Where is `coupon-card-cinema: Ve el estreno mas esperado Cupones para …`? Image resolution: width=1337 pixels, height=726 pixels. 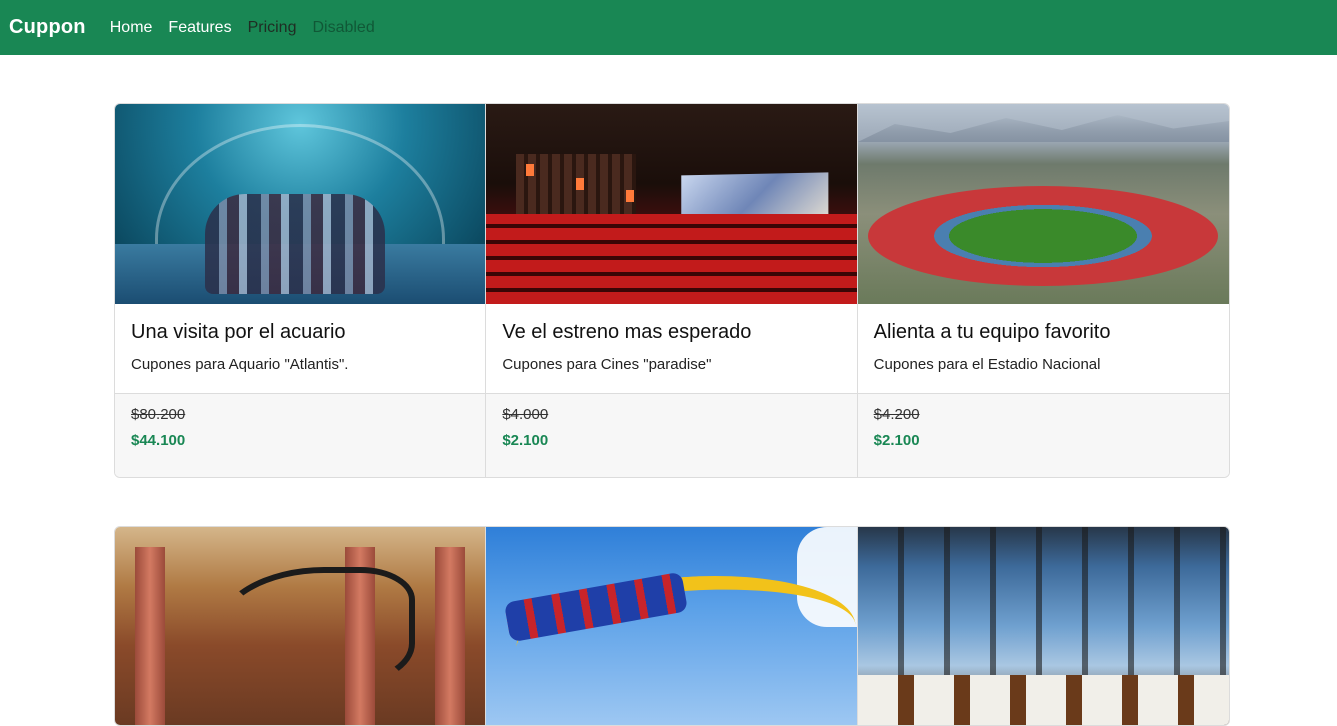 coupon-card-cinema: Ve el estreno mas esperado Cupones para … is located at coordinates (672, 290).